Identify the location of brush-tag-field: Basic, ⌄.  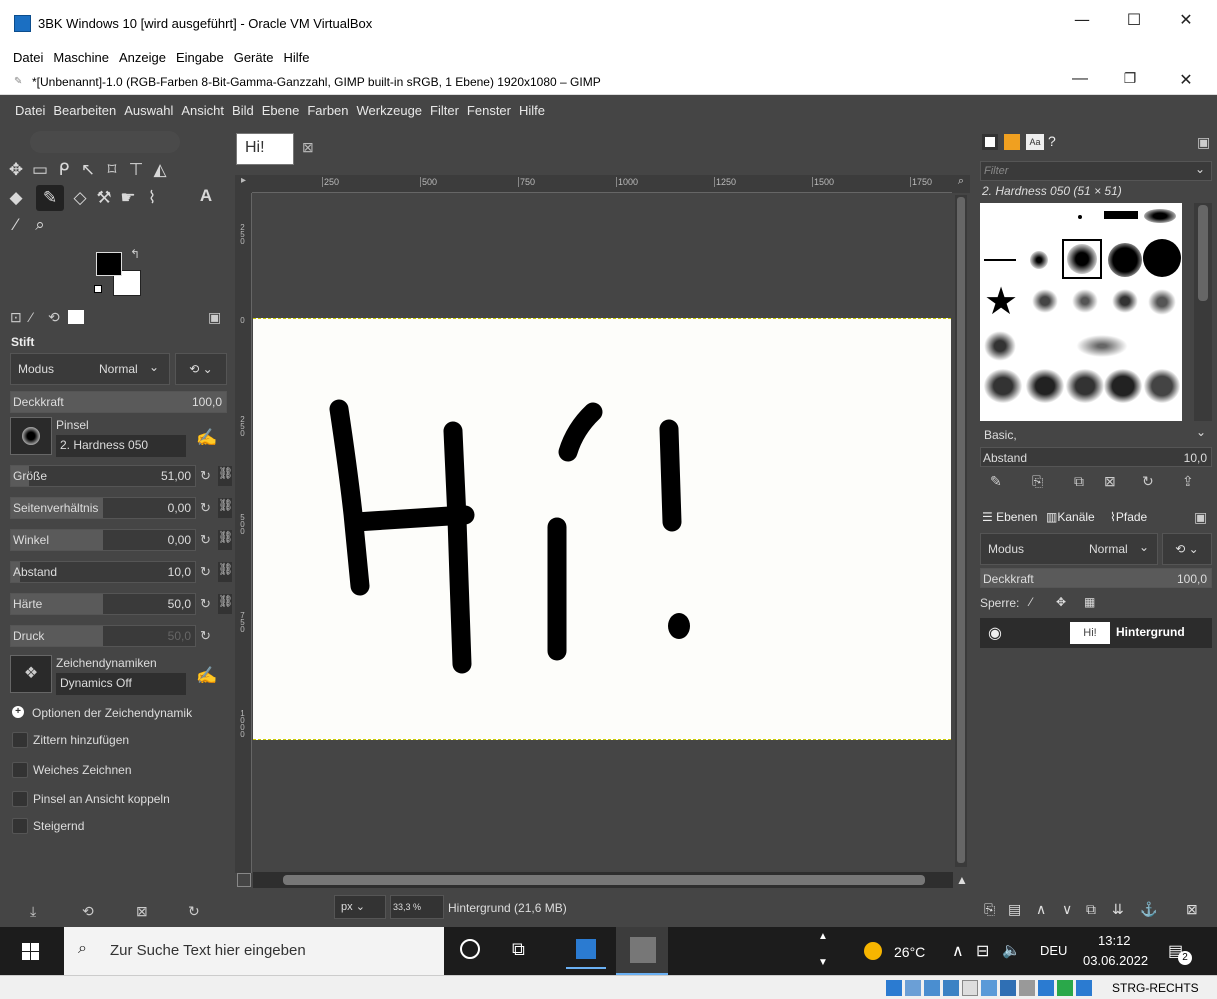
(1096, 435).